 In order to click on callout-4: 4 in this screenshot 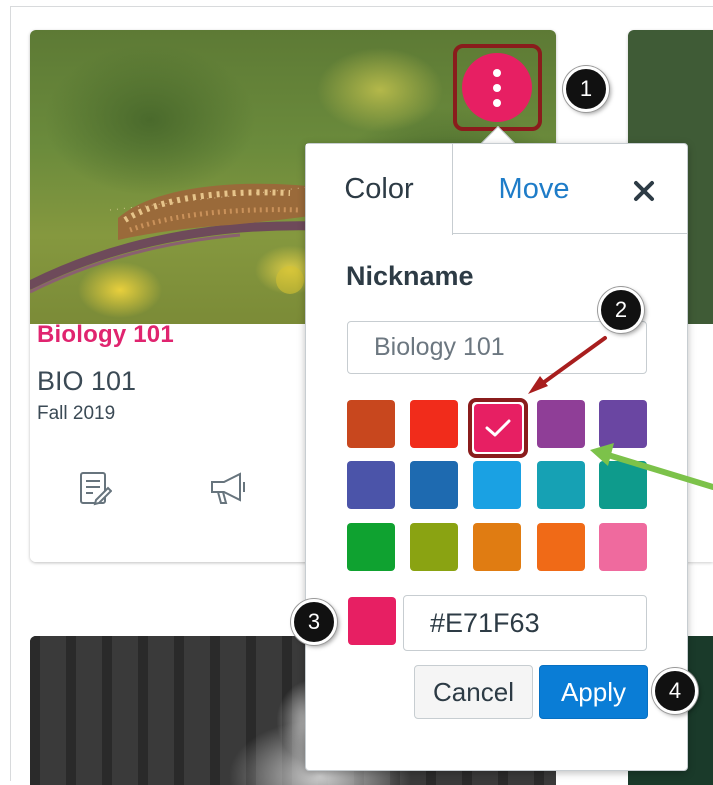, I will do `click(675, 691)`.